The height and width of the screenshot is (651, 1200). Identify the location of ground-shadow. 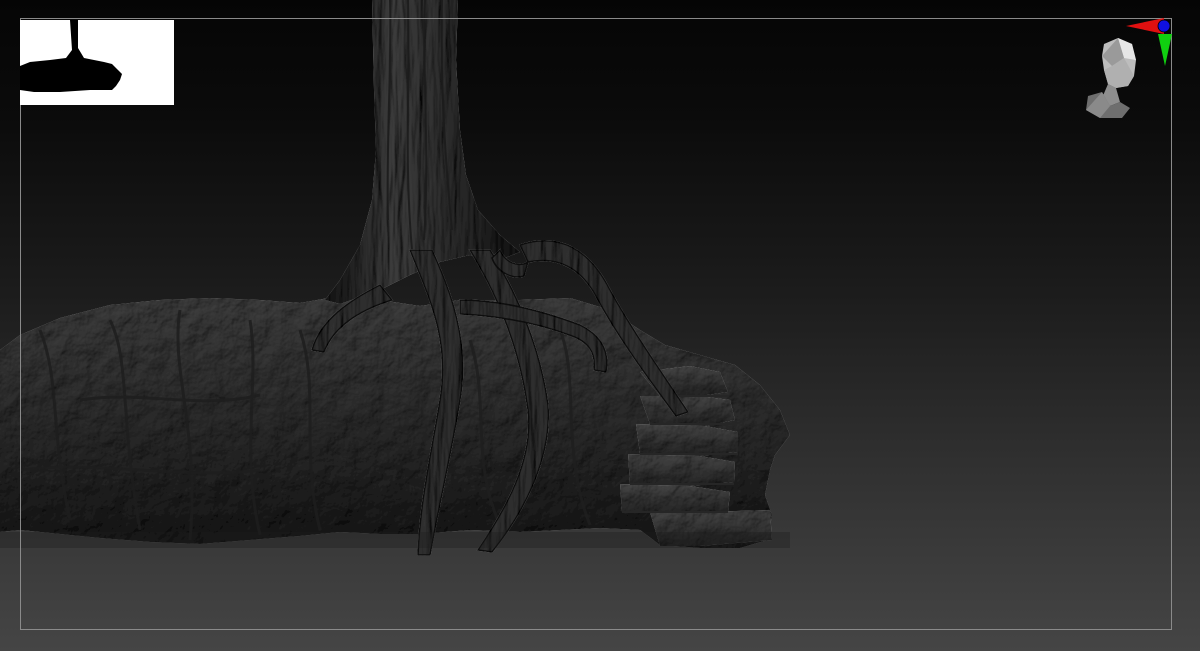
(395, 540).